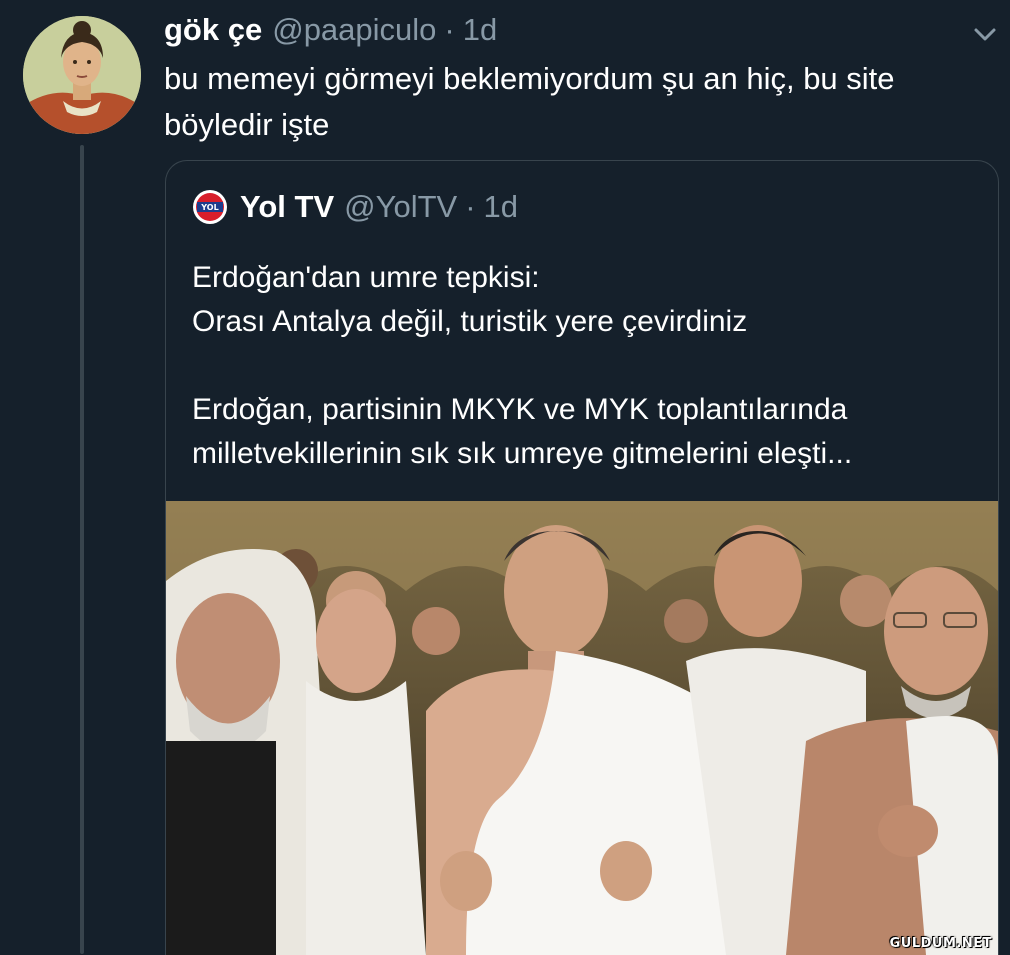 The width and height of the screenshot is (1010, 955). Describe the element at coordinates (501, 207) in the screenshot. I see `quoted-timestamp: 1d` at that location.